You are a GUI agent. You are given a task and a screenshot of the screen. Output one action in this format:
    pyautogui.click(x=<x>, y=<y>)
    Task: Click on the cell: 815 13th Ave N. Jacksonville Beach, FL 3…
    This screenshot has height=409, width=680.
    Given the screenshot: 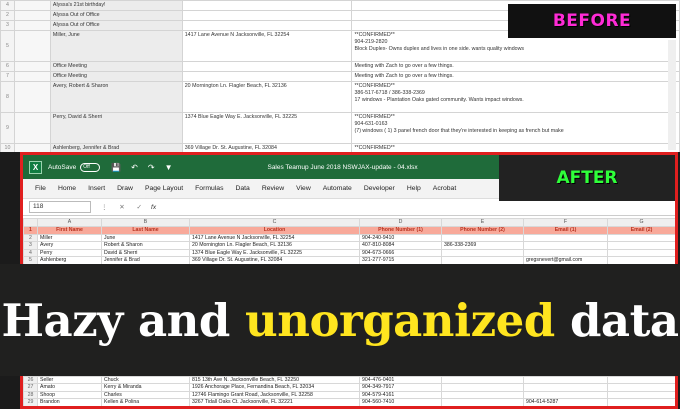 What is the action you would take?
    pyautogui.click(x=274, y=380)
    